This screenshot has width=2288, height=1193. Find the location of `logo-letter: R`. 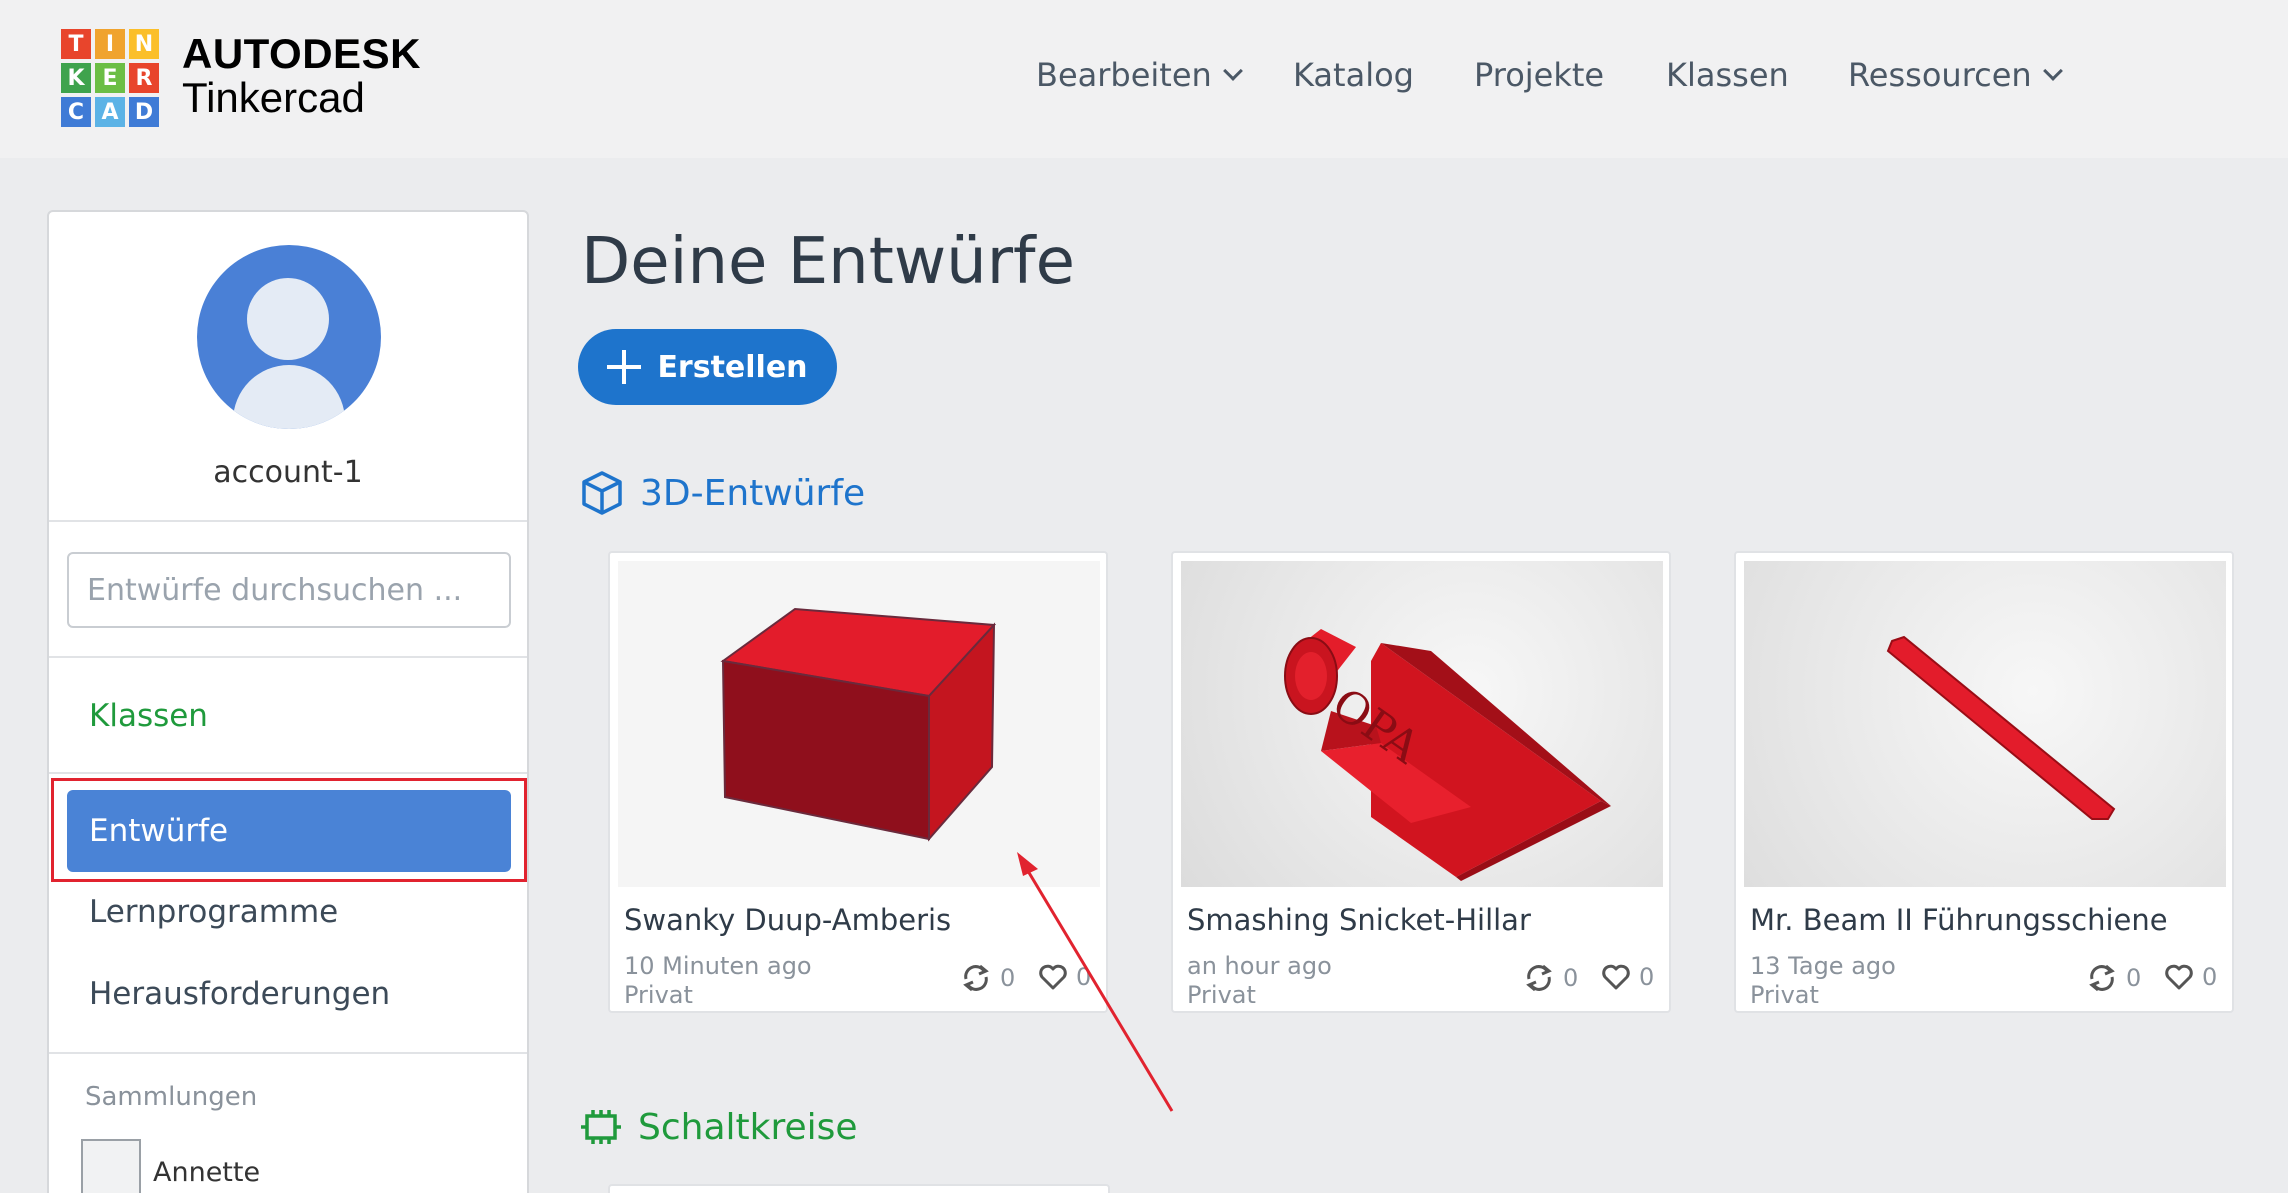

logo-letter: R is located at coordinates (144, 78).